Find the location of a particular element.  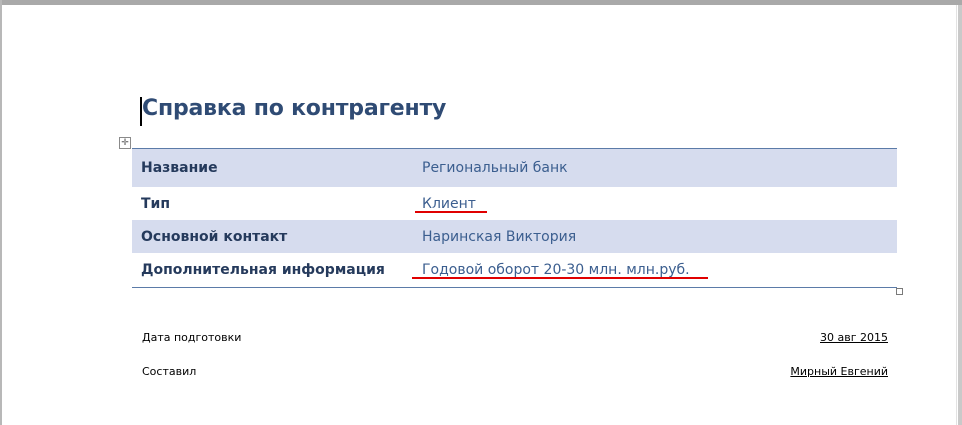

date-label: Дата подготовки is located at coordinates (191, 337).